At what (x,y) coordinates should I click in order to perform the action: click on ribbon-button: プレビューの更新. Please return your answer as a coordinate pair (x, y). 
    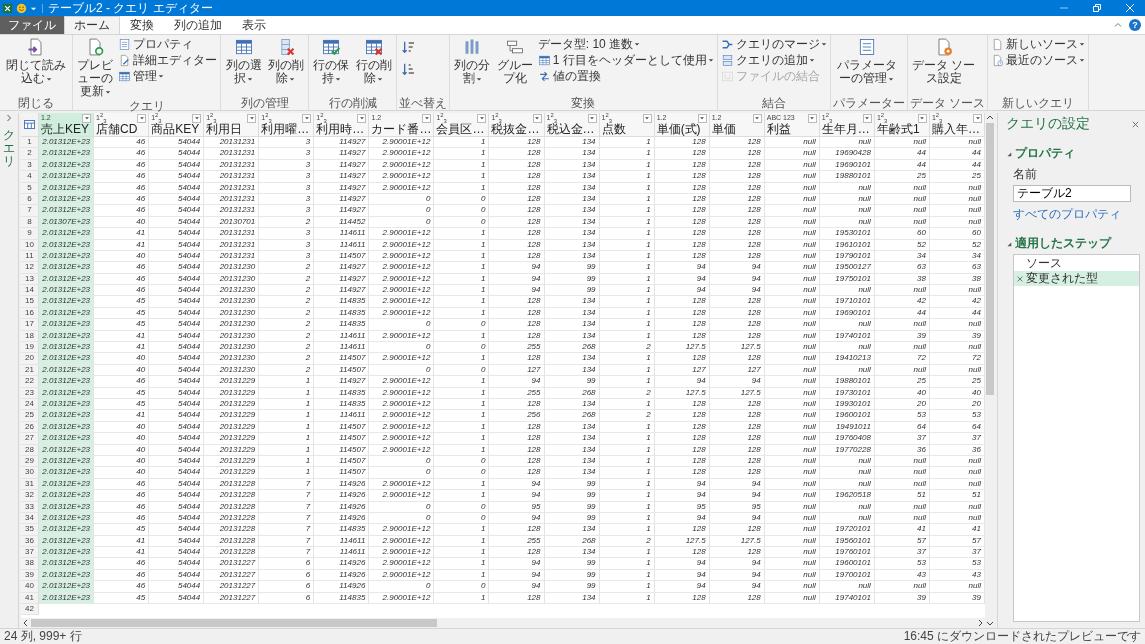
    Looking at the image, I should click on (95, 67).